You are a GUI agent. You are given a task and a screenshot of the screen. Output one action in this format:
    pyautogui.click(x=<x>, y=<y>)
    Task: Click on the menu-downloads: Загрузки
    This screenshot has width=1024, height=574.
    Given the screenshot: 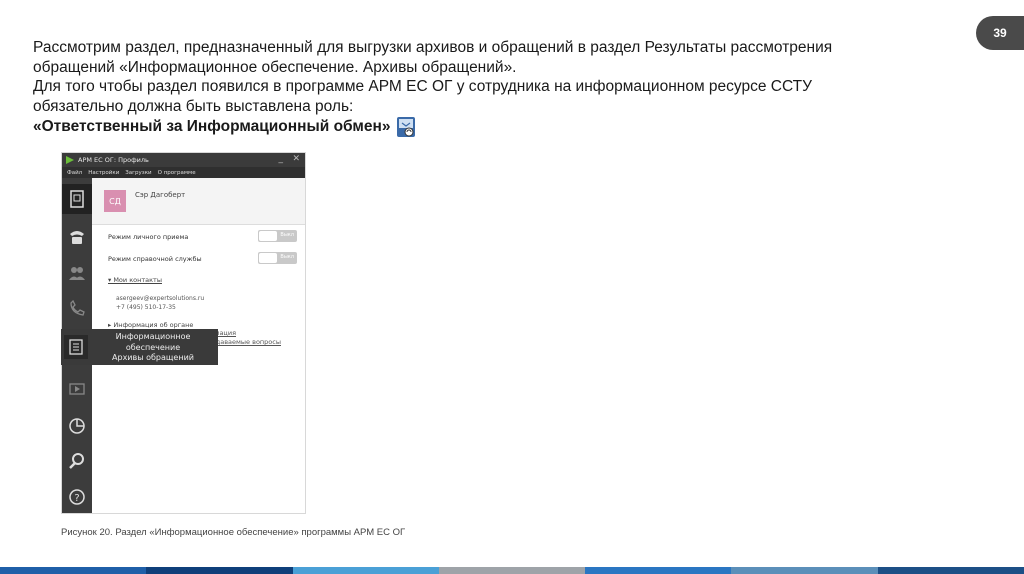 What is the action you would take?
    pyautogui.click(x=138, y=173)
    